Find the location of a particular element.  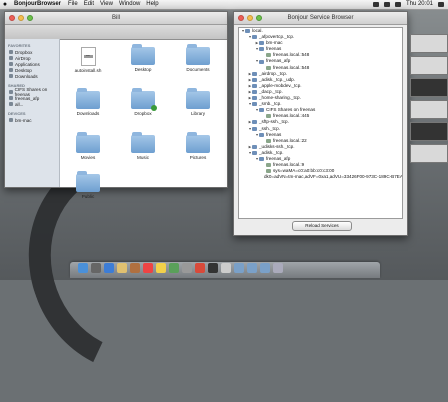

folder-item: Library is located at coordinates (198, 102).